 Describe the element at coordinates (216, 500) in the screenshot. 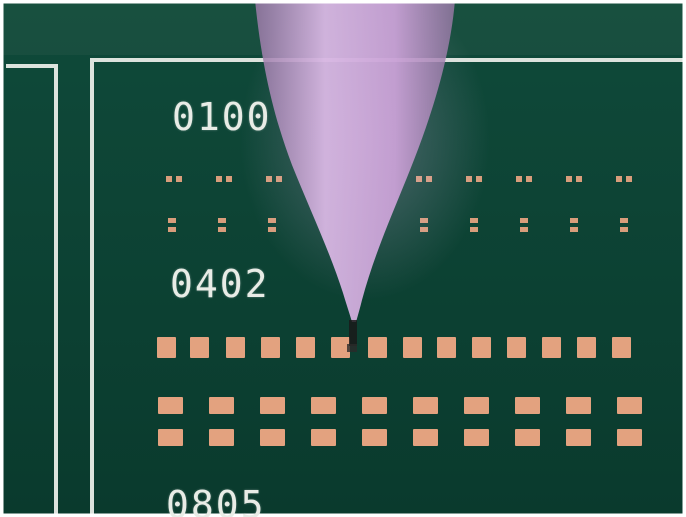

I see `silkscreen-label-0805: 0805` at that location.